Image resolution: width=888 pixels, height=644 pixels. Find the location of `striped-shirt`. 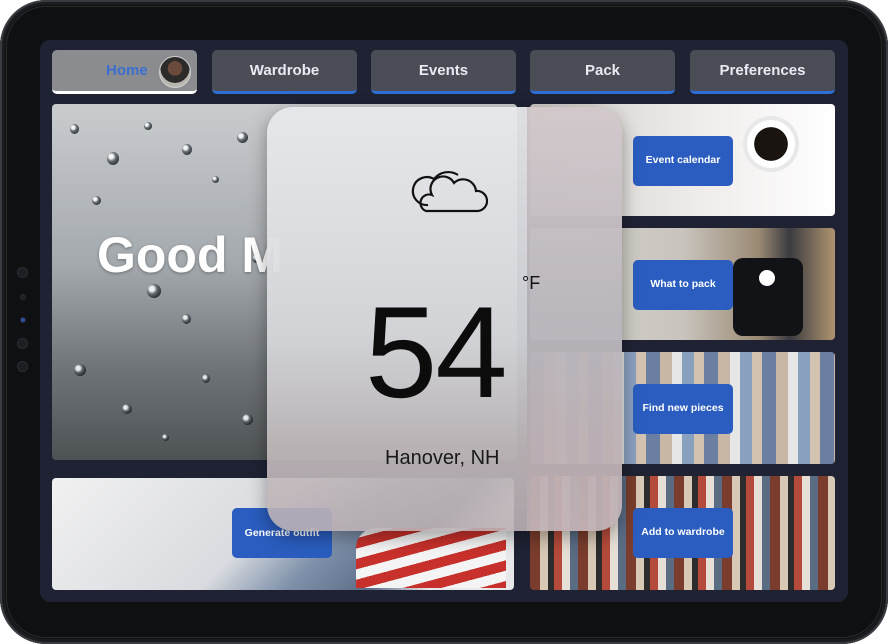

striped-shirt is located at coordinates (431, 558).